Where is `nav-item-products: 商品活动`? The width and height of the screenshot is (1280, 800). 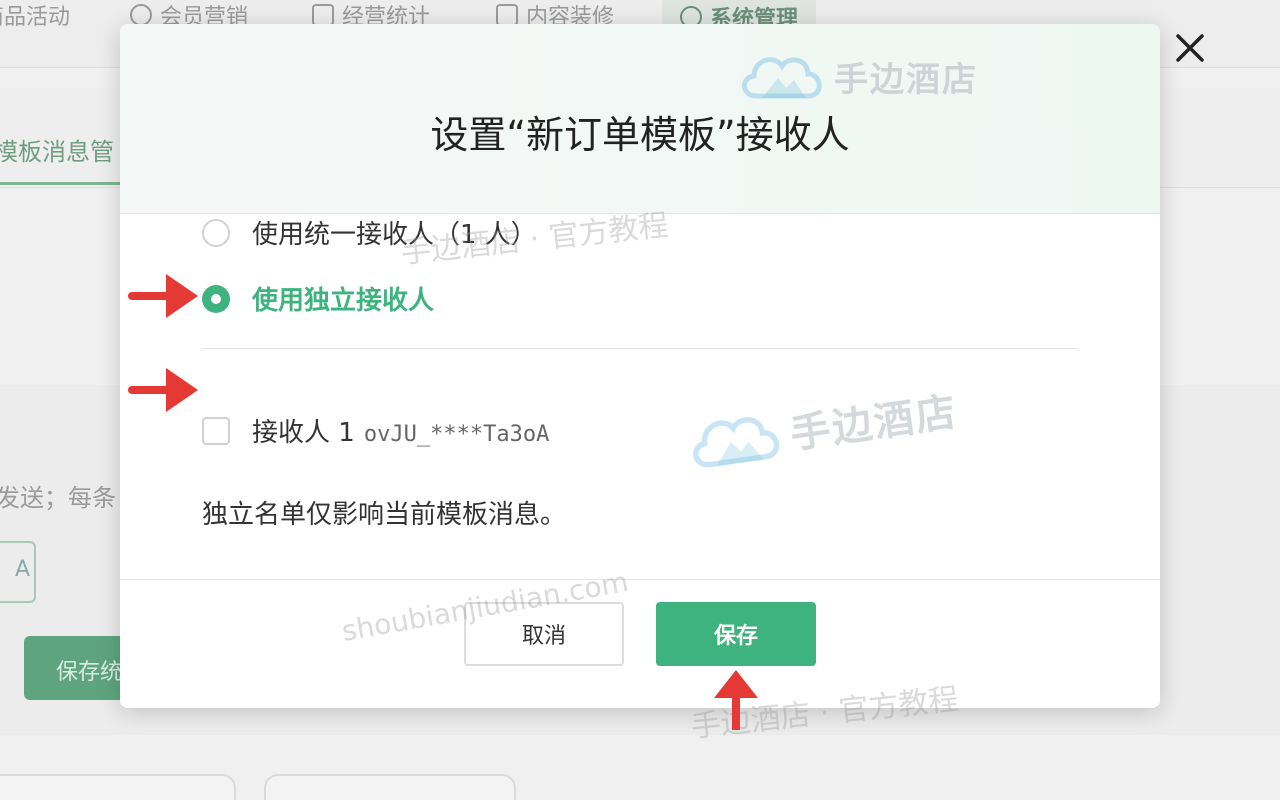 nav-item-products: 商品活动 is located at coordinates (35, 15).